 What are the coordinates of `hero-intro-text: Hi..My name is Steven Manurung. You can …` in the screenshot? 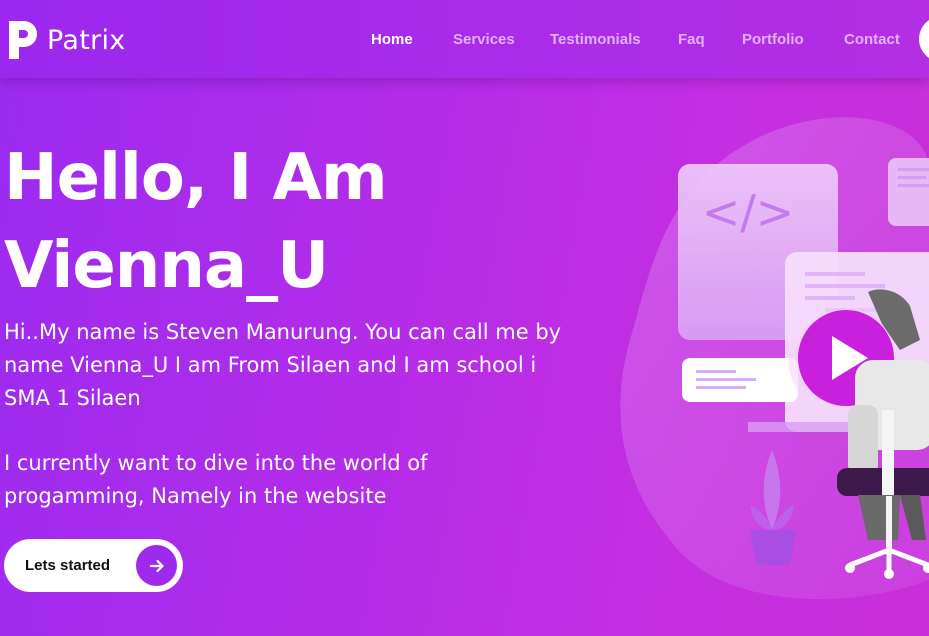 It's located at (283, 365).